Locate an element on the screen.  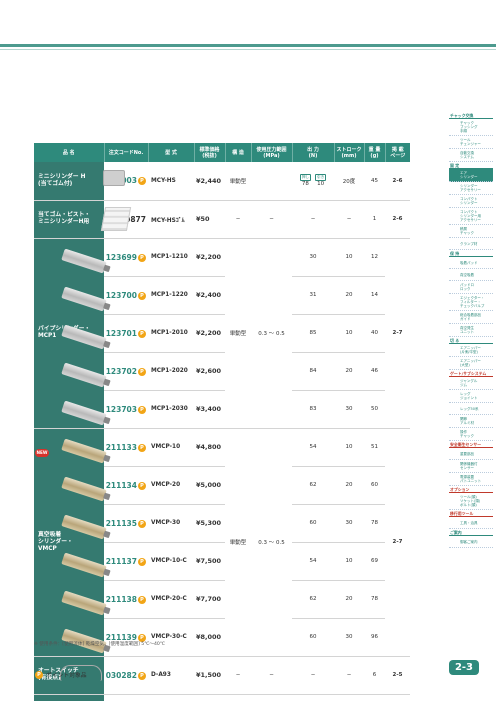
sidebar-item: エアニッパー (片側/平型) is located at coordinates (471, 350).